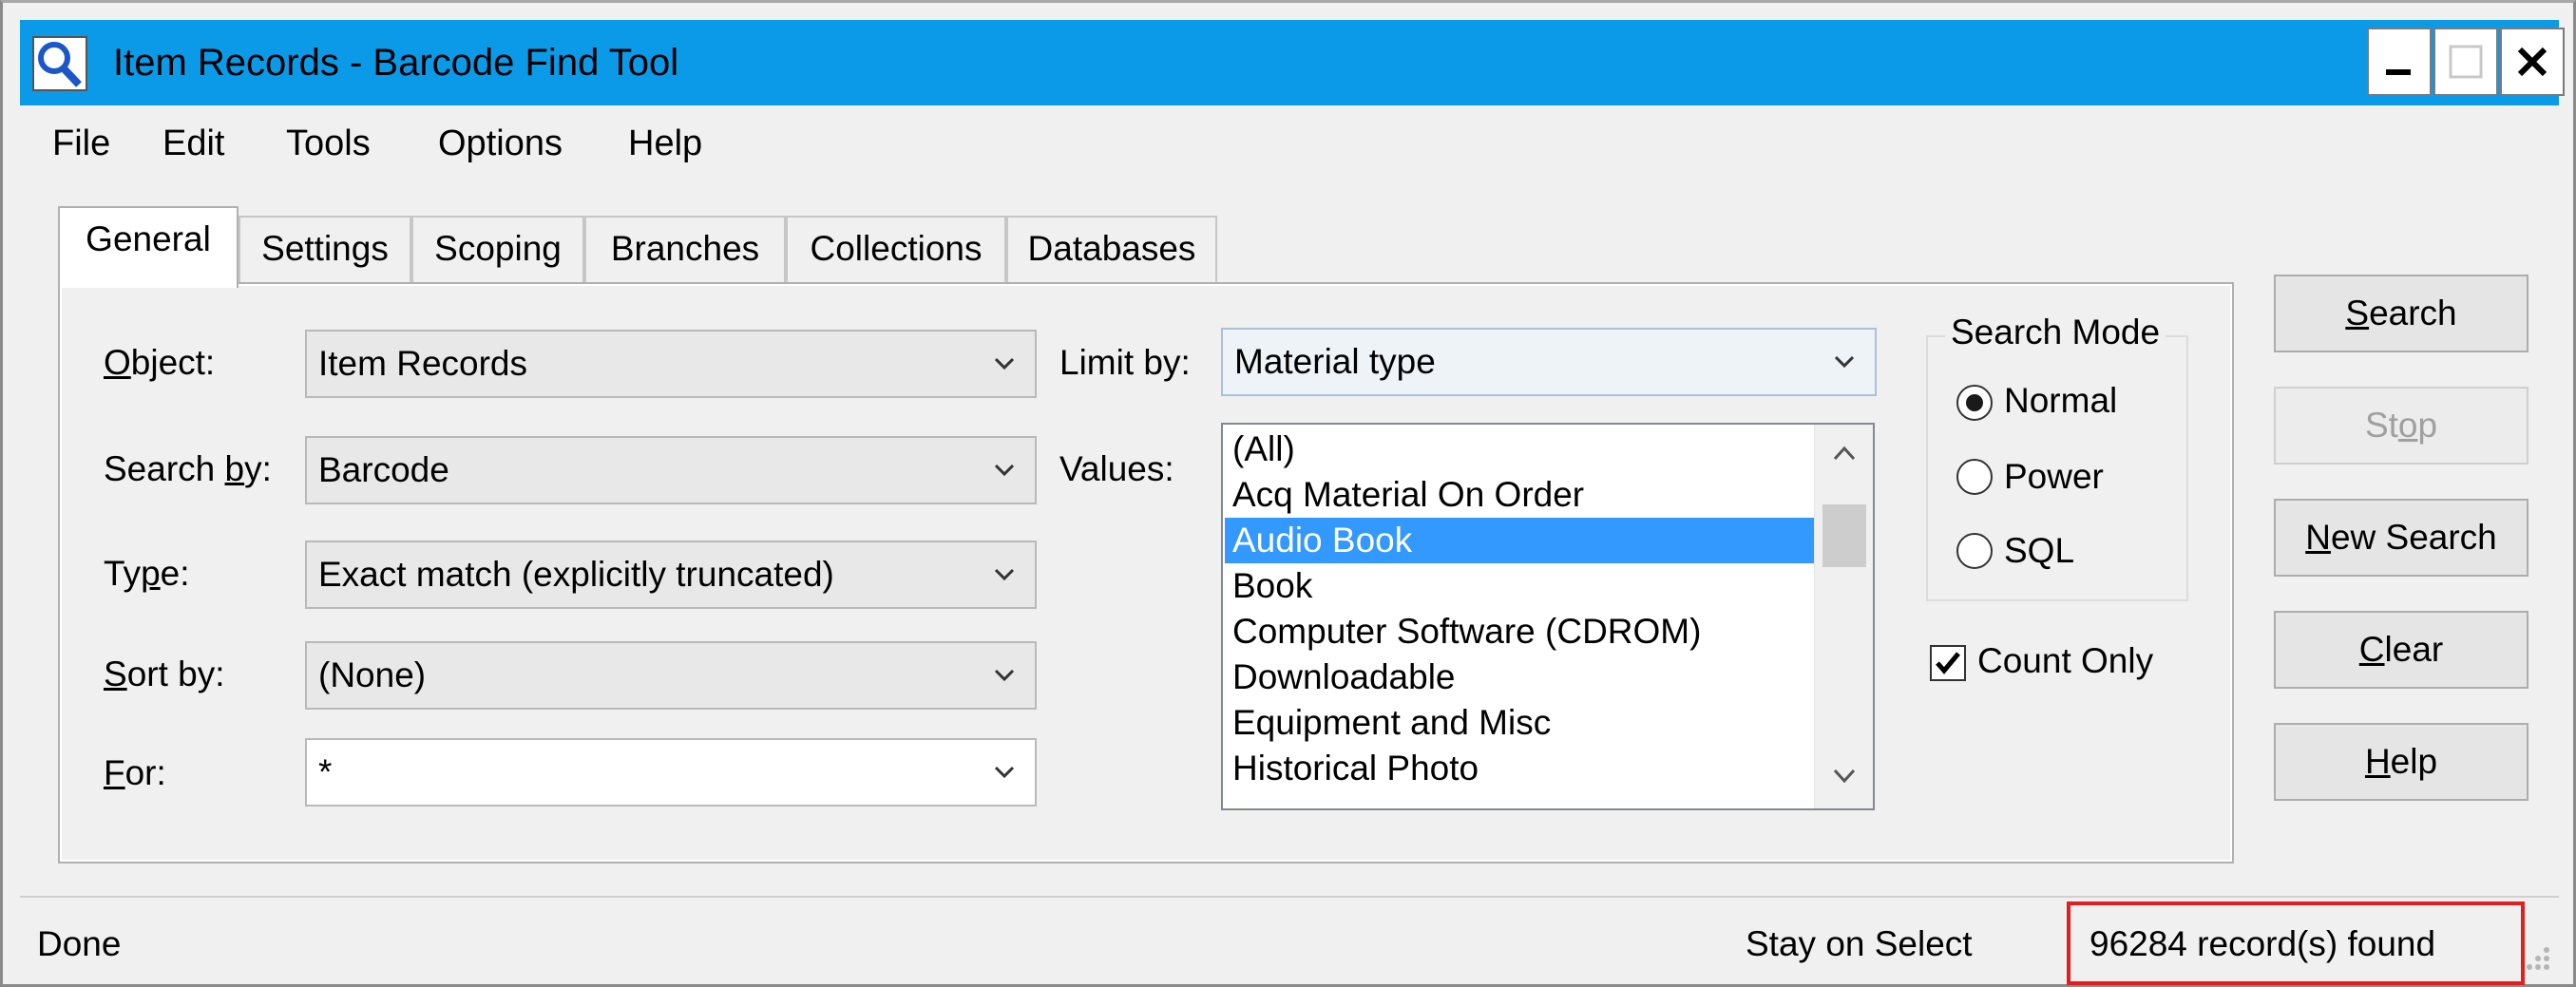  I want to click on radio-normal, so click(1974, 403).